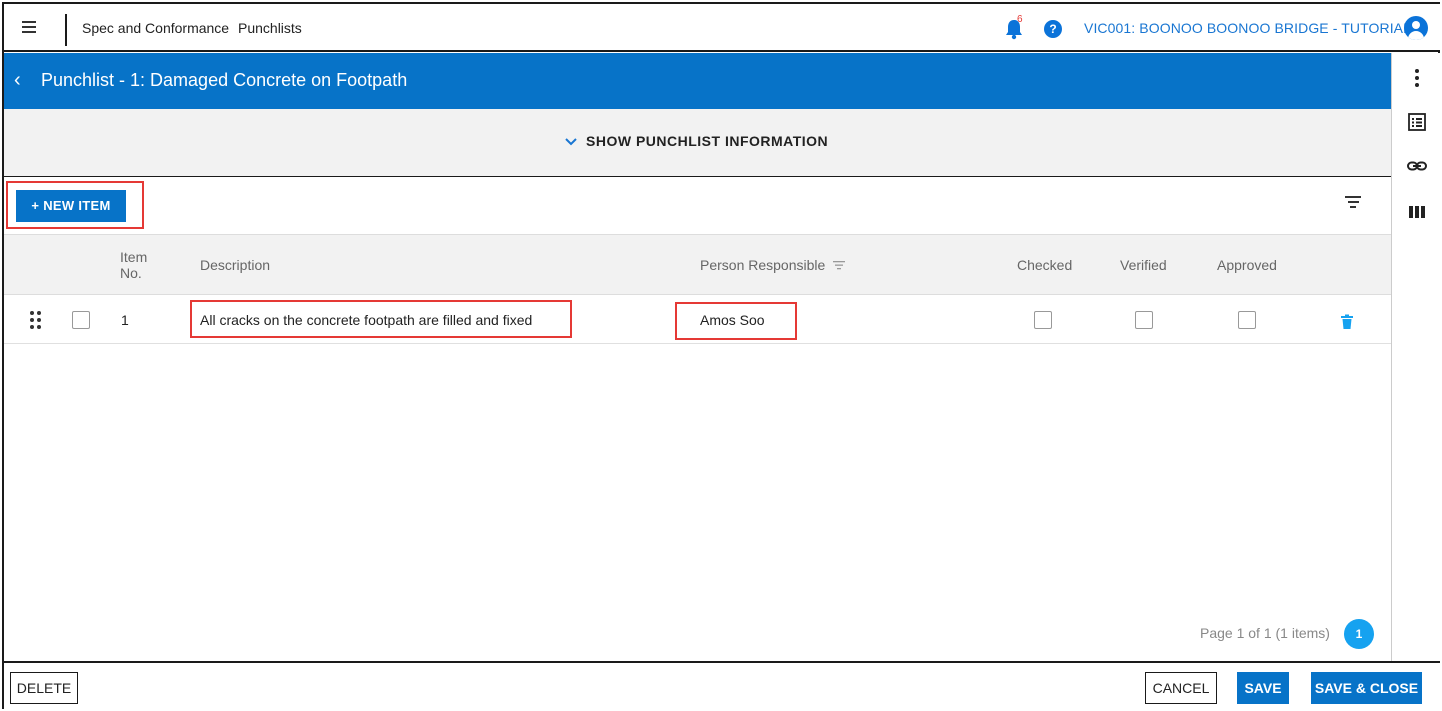  Describe the element at coordinates (1417, 212) in the screenshot. I see `columns-icon` at that location.